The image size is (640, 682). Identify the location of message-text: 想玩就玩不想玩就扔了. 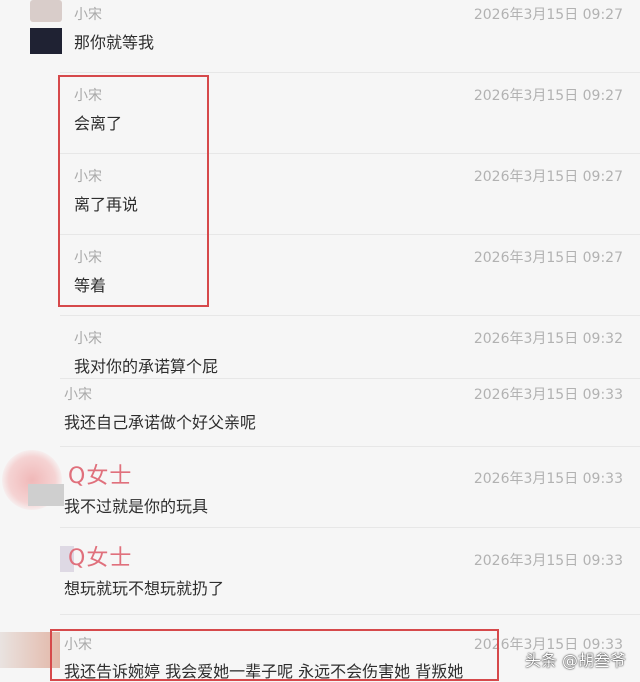
(144, 588).